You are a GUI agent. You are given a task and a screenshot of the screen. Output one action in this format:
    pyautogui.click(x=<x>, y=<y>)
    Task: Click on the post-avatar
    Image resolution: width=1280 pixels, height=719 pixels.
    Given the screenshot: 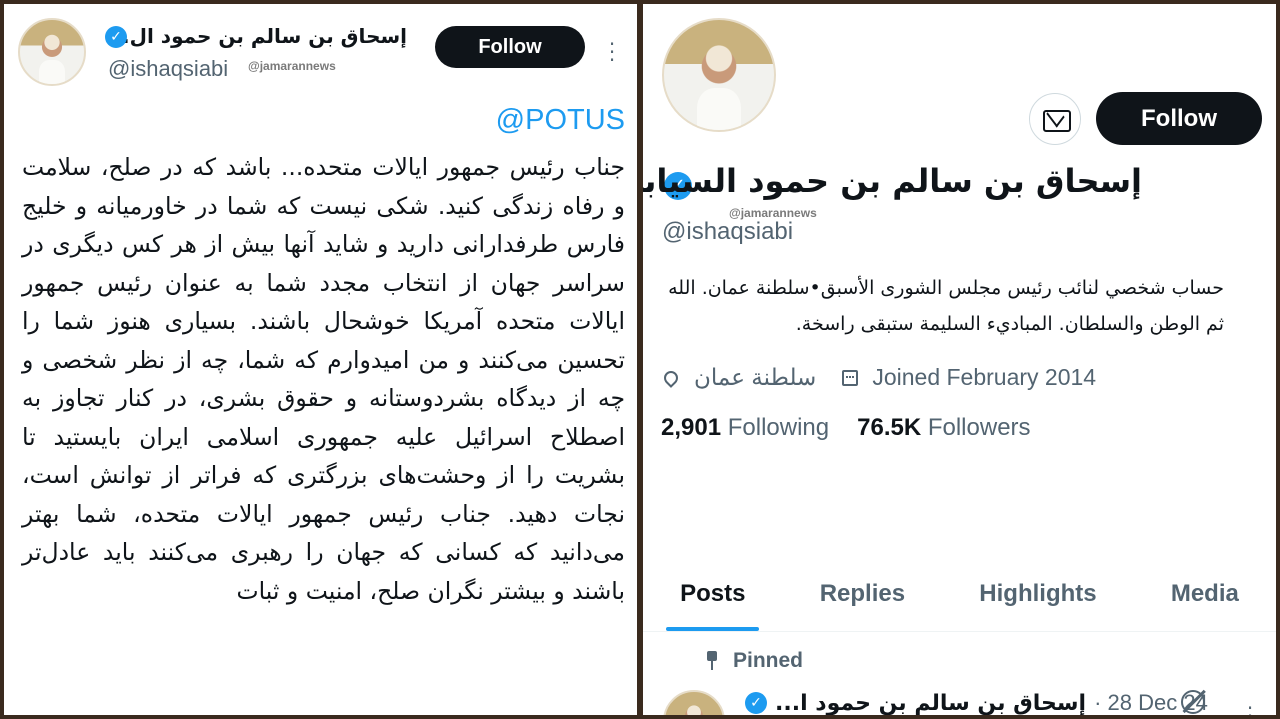 What is the action you would take?
    pyautogui.click(x=694, y=702)
    